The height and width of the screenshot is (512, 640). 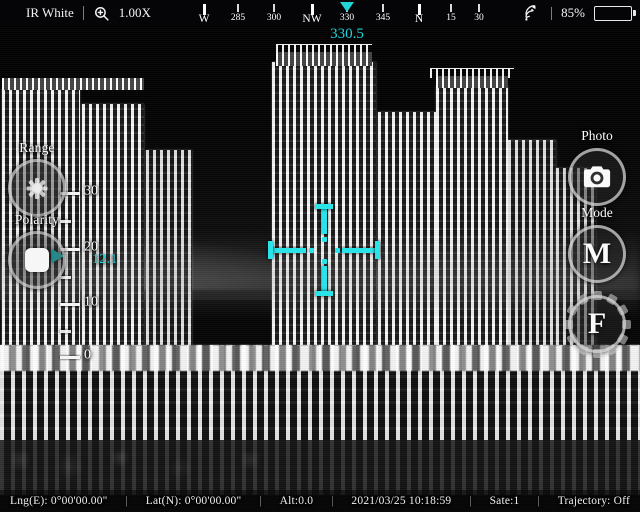 I want to click on gps-battery-cluster: 85%, so click(x=579, y=13).